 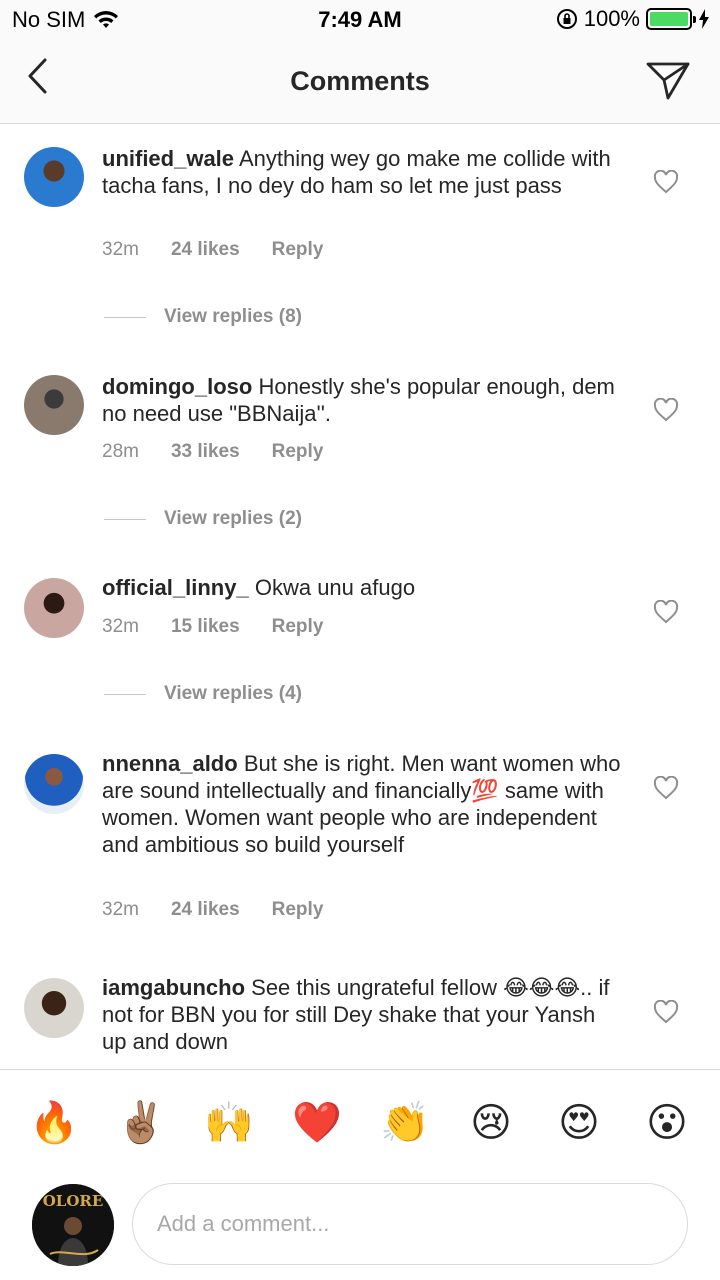 I want to click on fire-emoji-button: 🔥, so click(x=54, y=1123).